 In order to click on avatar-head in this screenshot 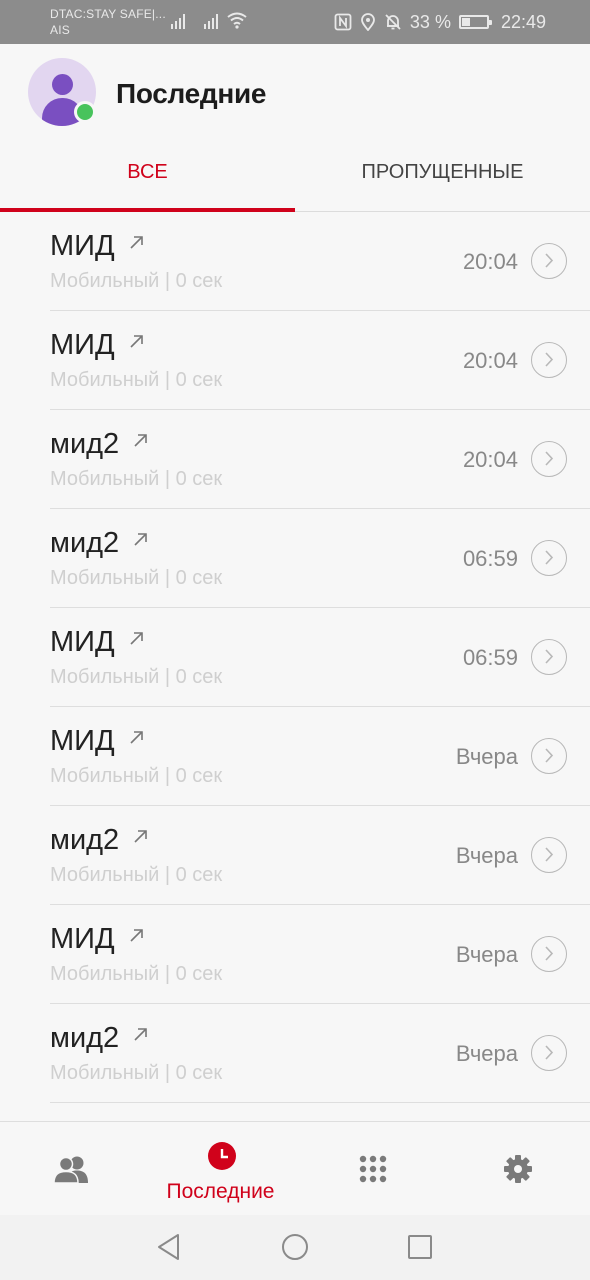, I will do `click(62, 84)`.